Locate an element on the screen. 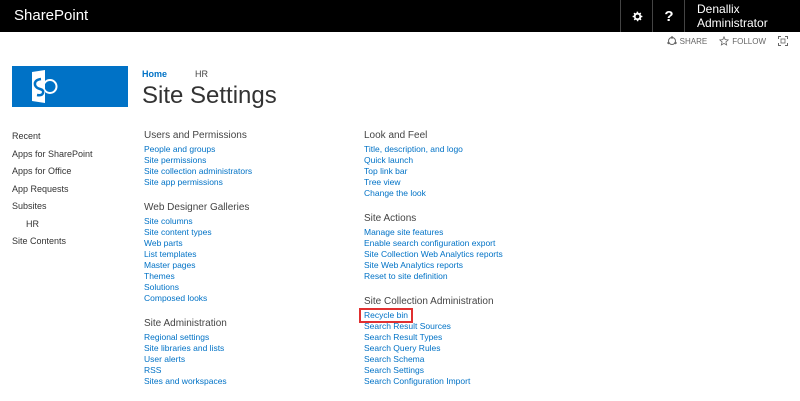  nav-apps-for-sharepoint: Apps for SharePoint is located at coordinates (52, 155).